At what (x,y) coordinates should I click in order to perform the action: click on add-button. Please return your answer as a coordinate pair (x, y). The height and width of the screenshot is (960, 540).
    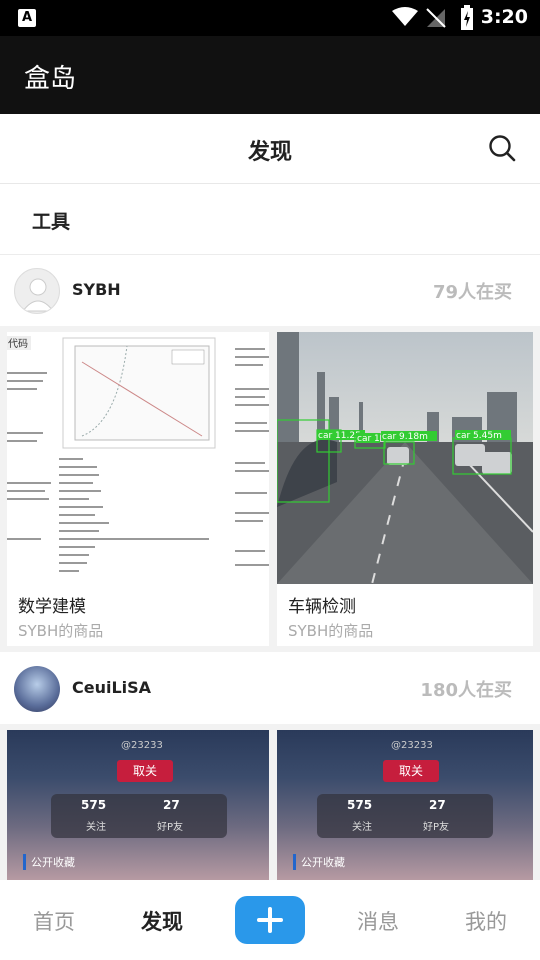
    Looking at the image, I should click on (270, 920).